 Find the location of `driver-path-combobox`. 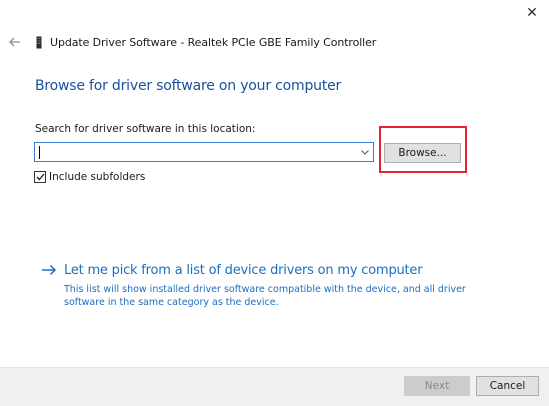

driver-path-combobox is located at coordinates (204, 152).